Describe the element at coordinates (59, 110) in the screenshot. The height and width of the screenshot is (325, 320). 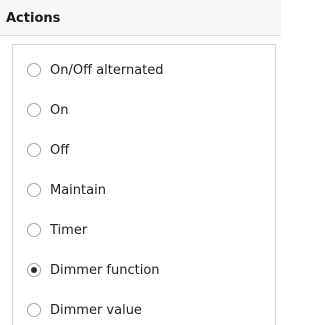
I see `option-label: On` at that location.